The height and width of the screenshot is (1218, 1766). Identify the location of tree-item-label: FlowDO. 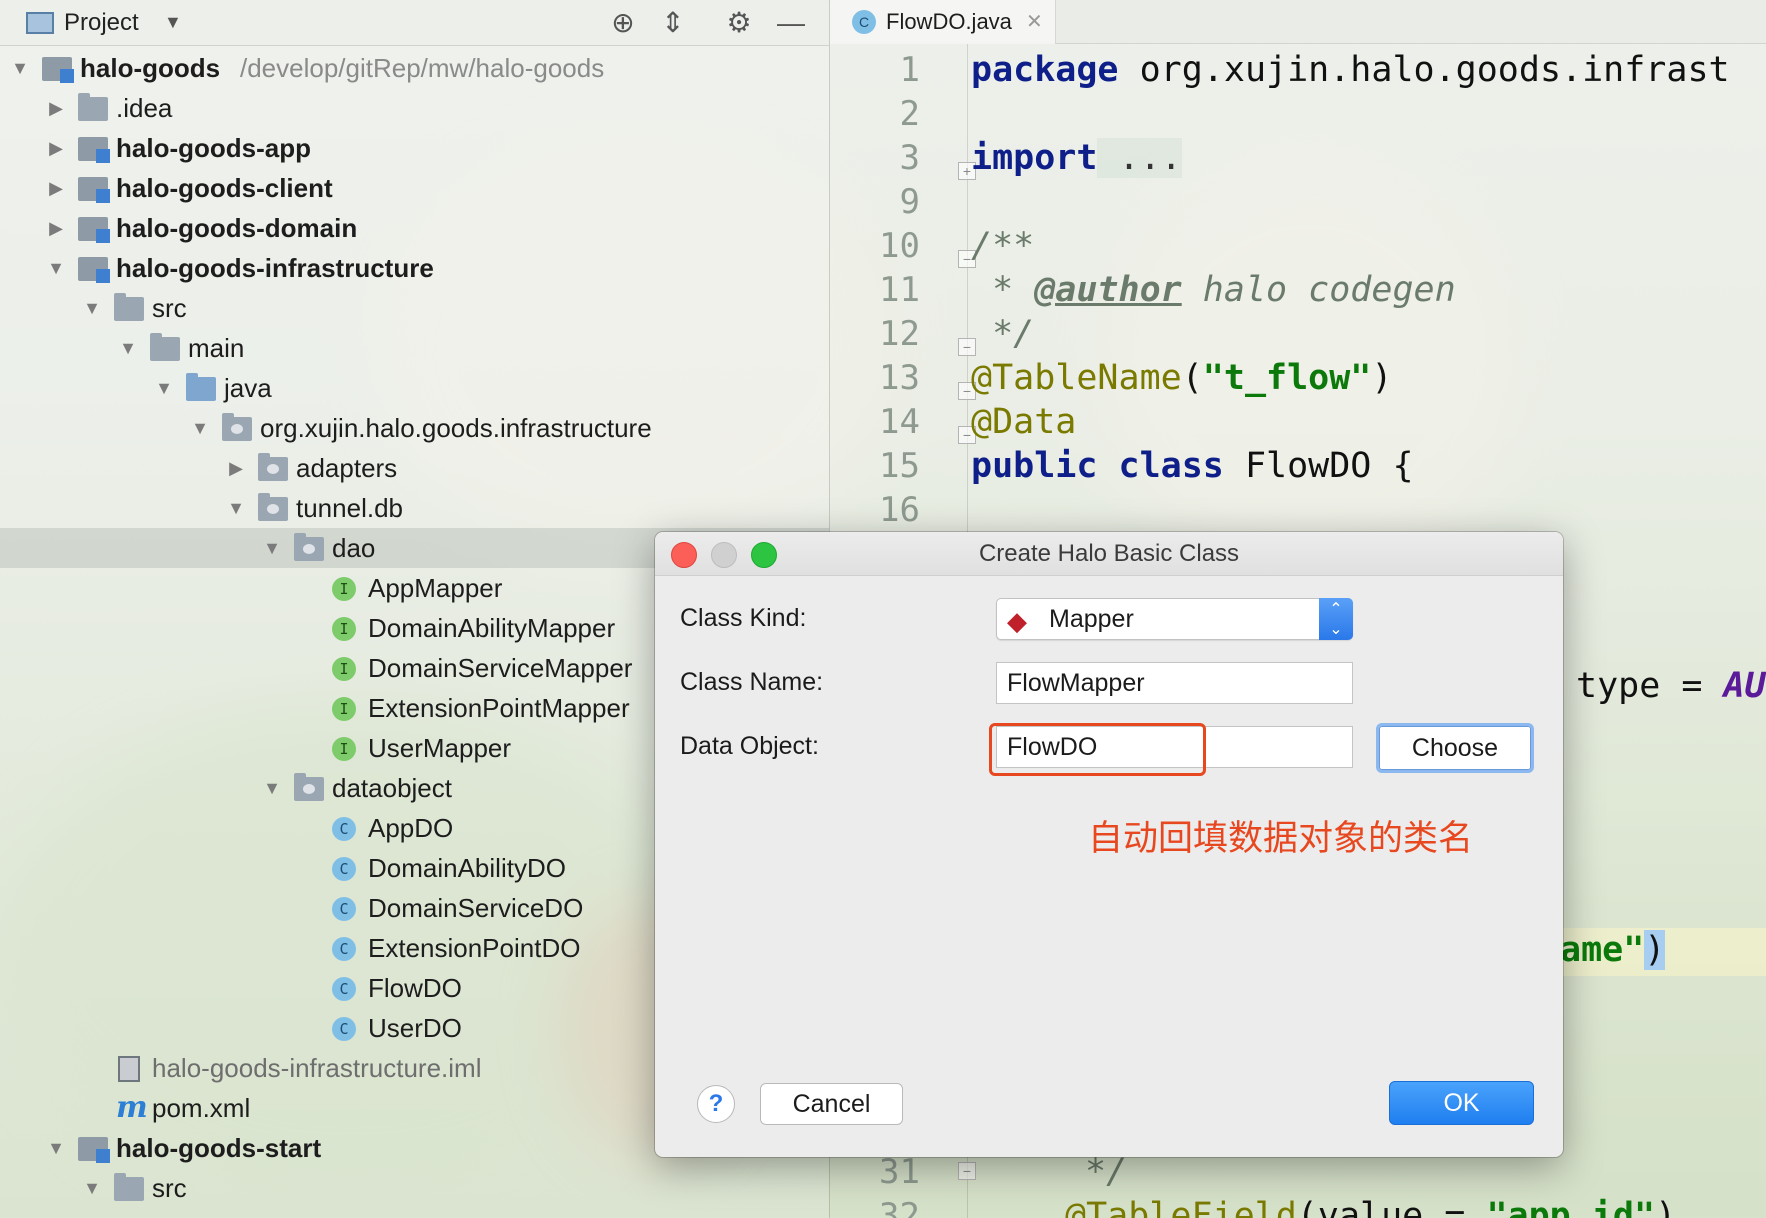
(415, 988).